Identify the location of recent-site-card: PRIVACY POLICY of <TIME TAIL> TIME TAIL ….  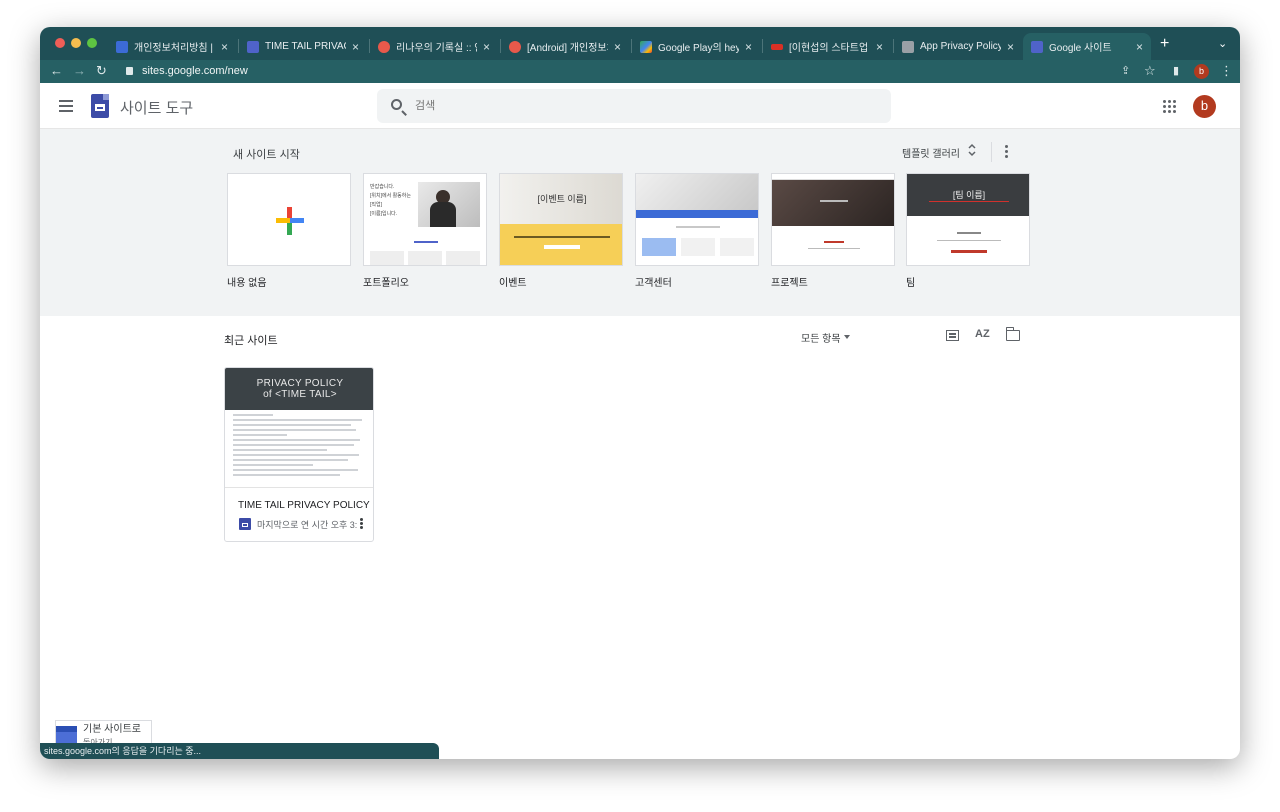
(299, 454).